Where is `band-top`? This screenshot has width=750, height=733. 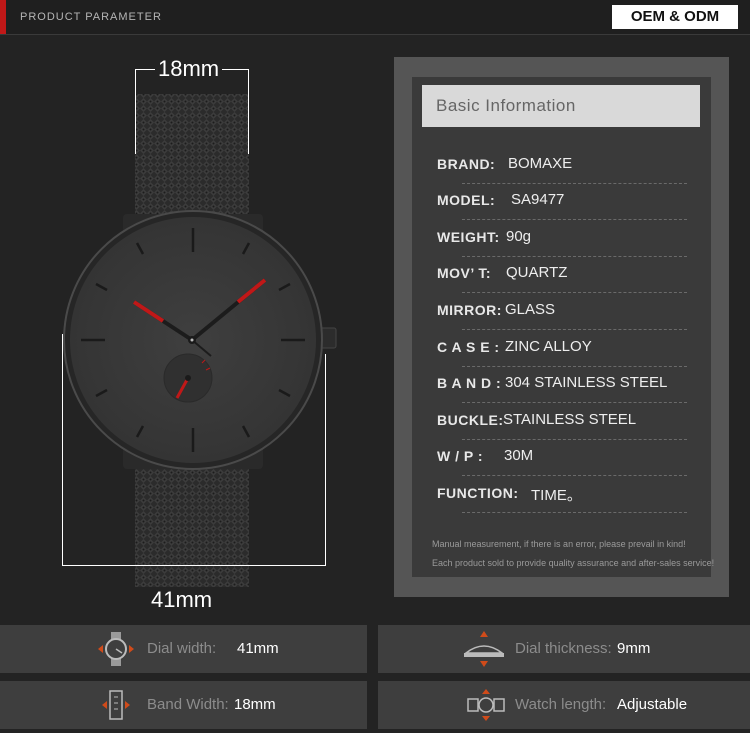
band-top is located at coordinates (192, 161).